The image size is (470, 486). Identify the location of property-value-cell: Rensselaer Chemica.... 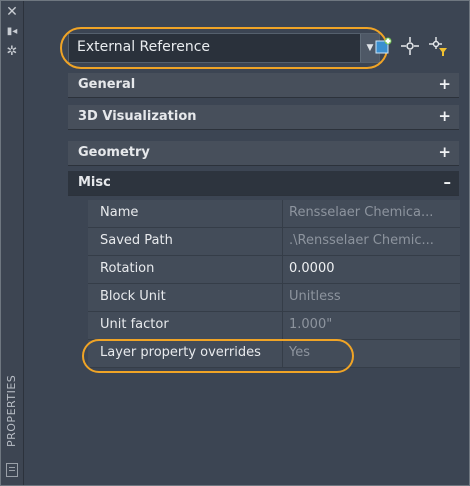
(371, 214).